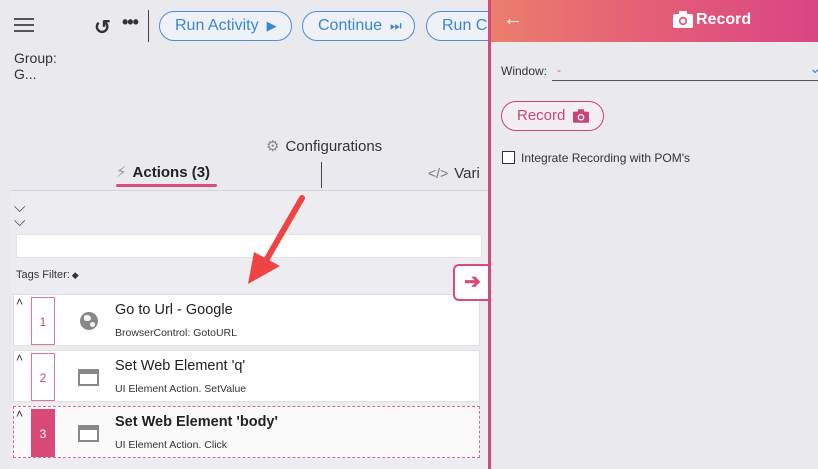 The width and height of the screenshot is (818, 469). I want to click on tags-filter-label: Tags Filter:, so click(43, 275).